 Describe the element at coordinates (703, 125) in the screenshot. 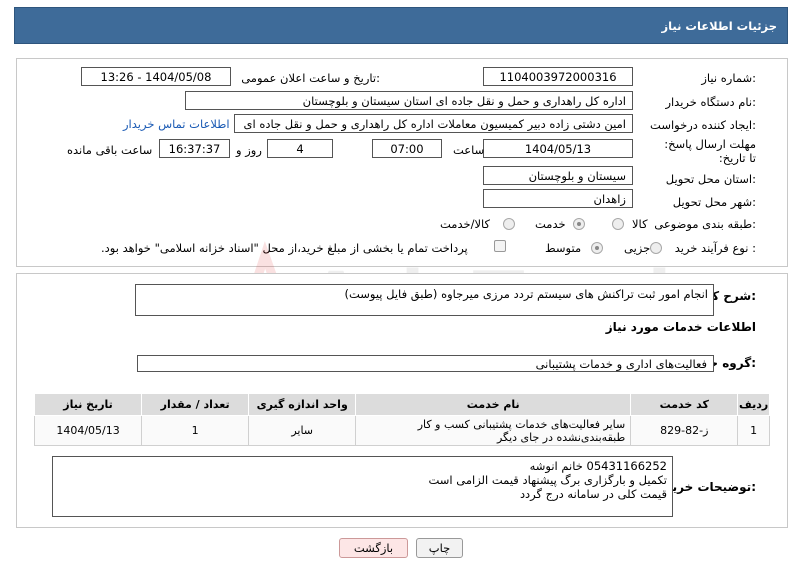

I see `requester-label: ایجاد کننده درخواست:` at that location.